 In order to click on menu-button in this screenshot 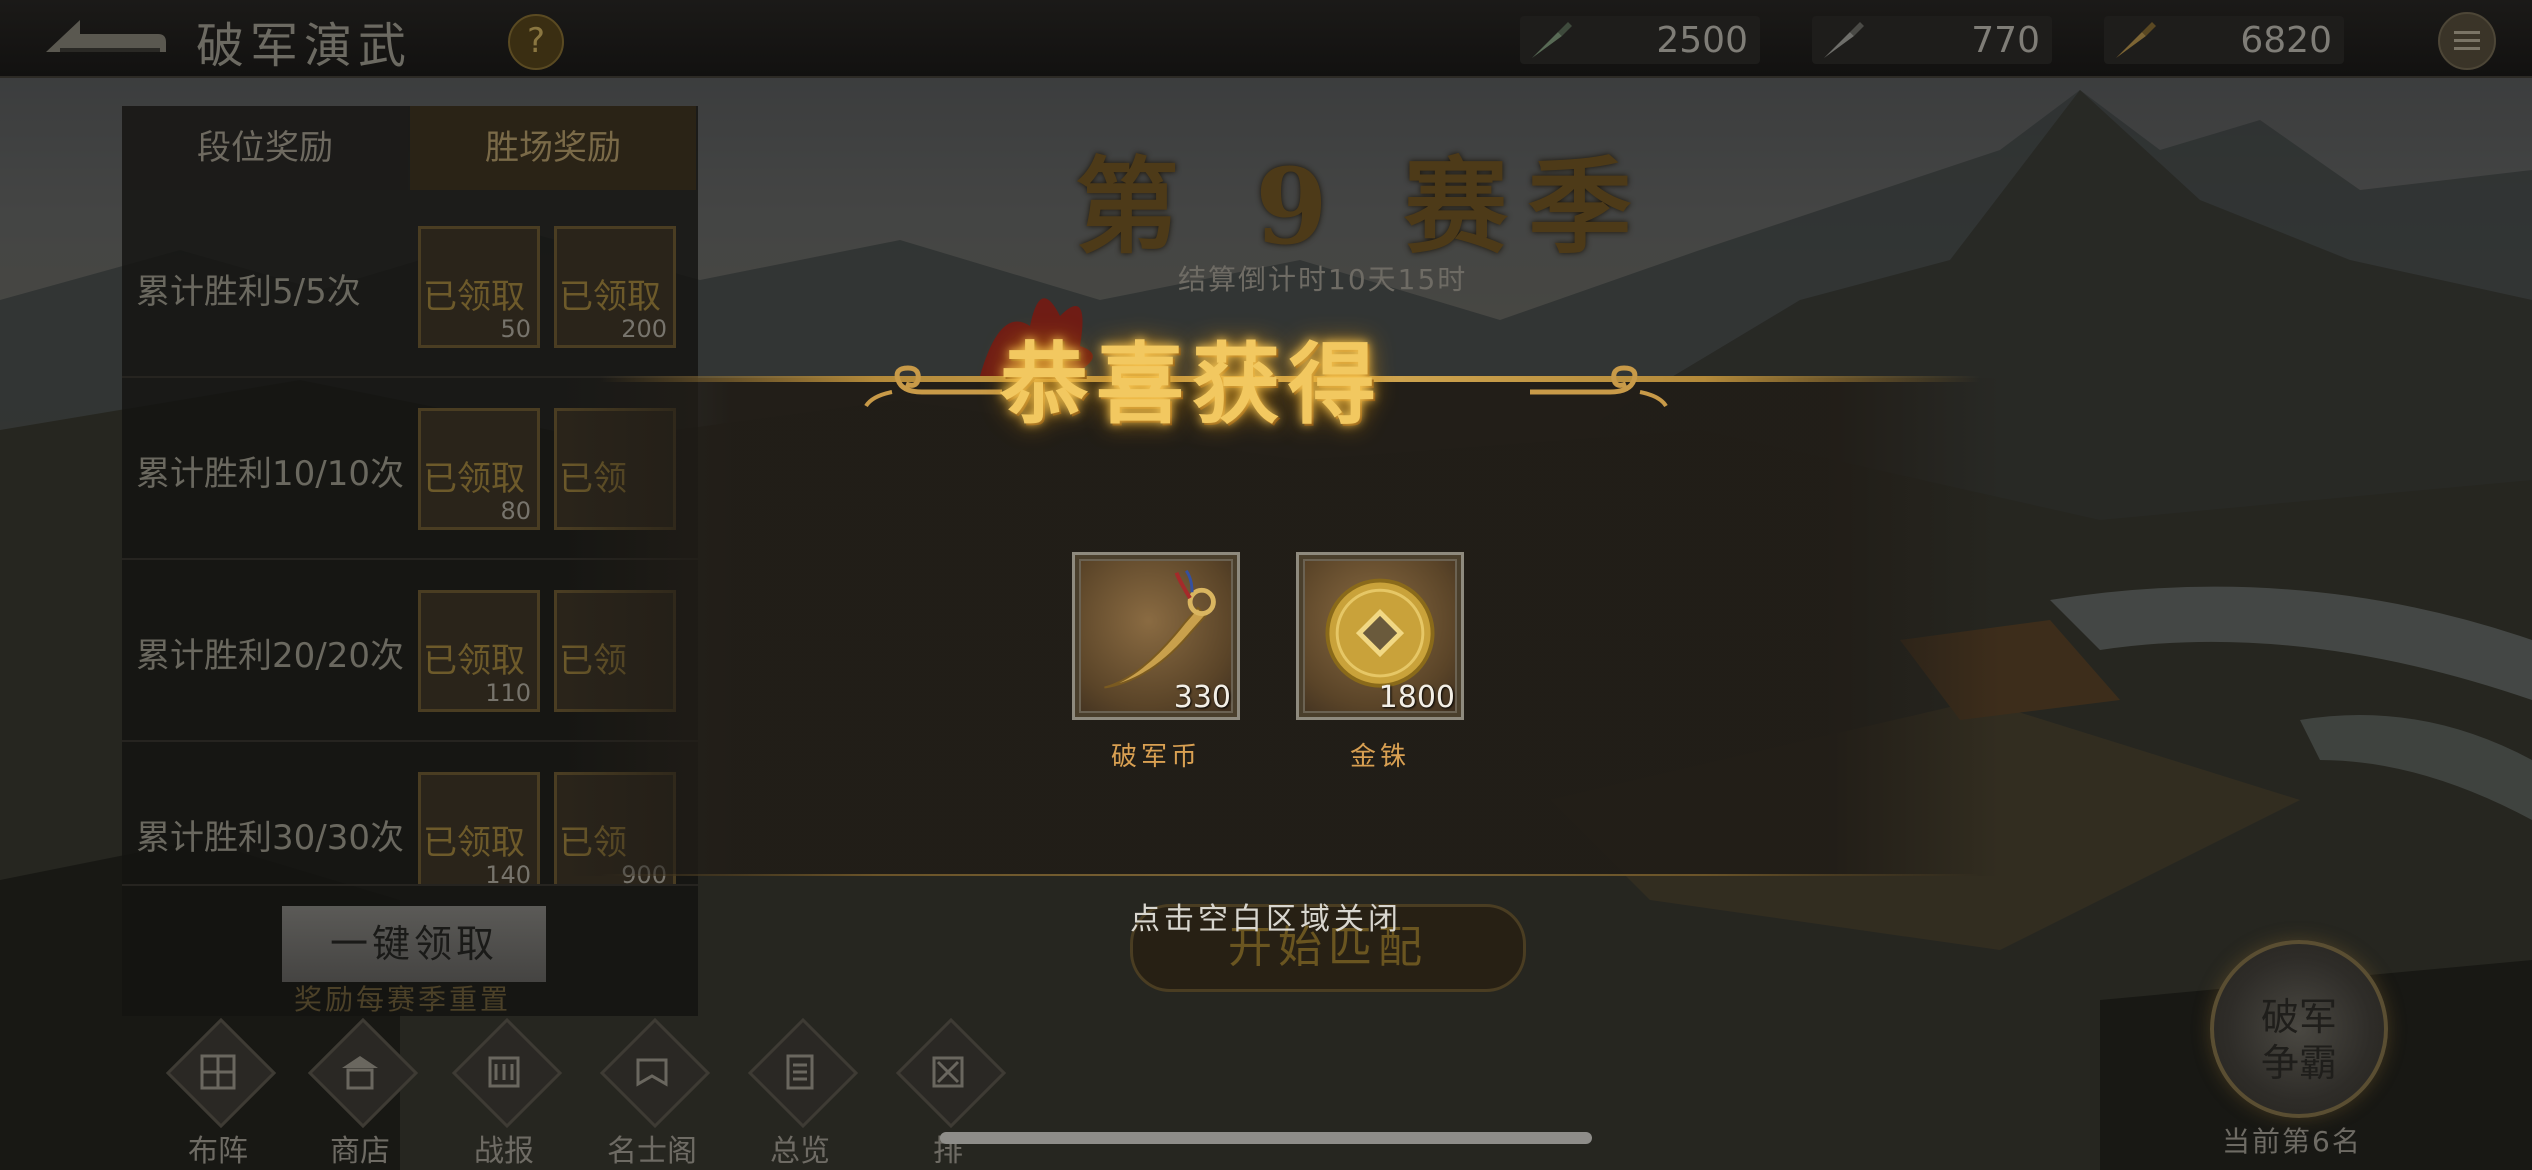, I will do `click(2467, 41)`.